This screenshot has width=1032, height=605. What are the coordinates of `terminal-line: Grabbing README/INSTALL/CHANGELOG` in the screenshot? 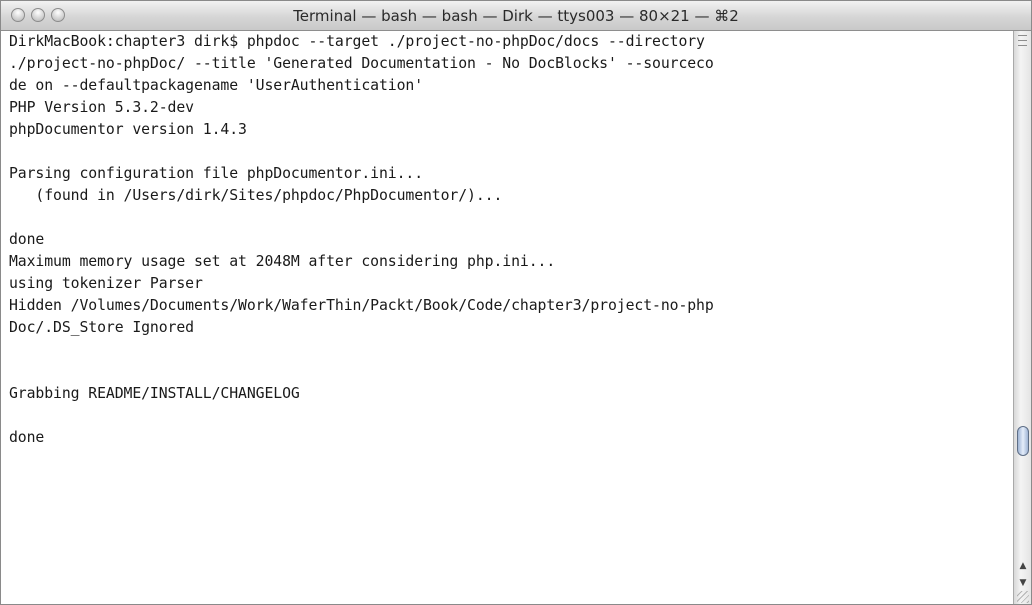 It's located at (154, 393).